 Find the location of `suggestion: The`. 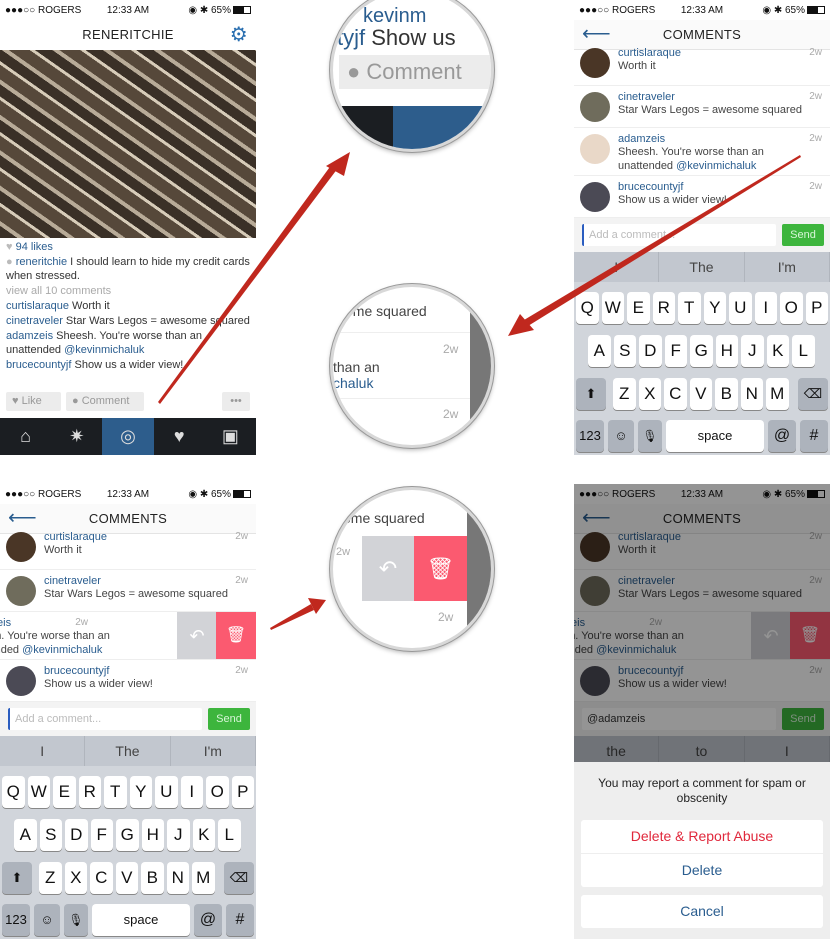

suggestion: The is located at coordinates (702, 267).